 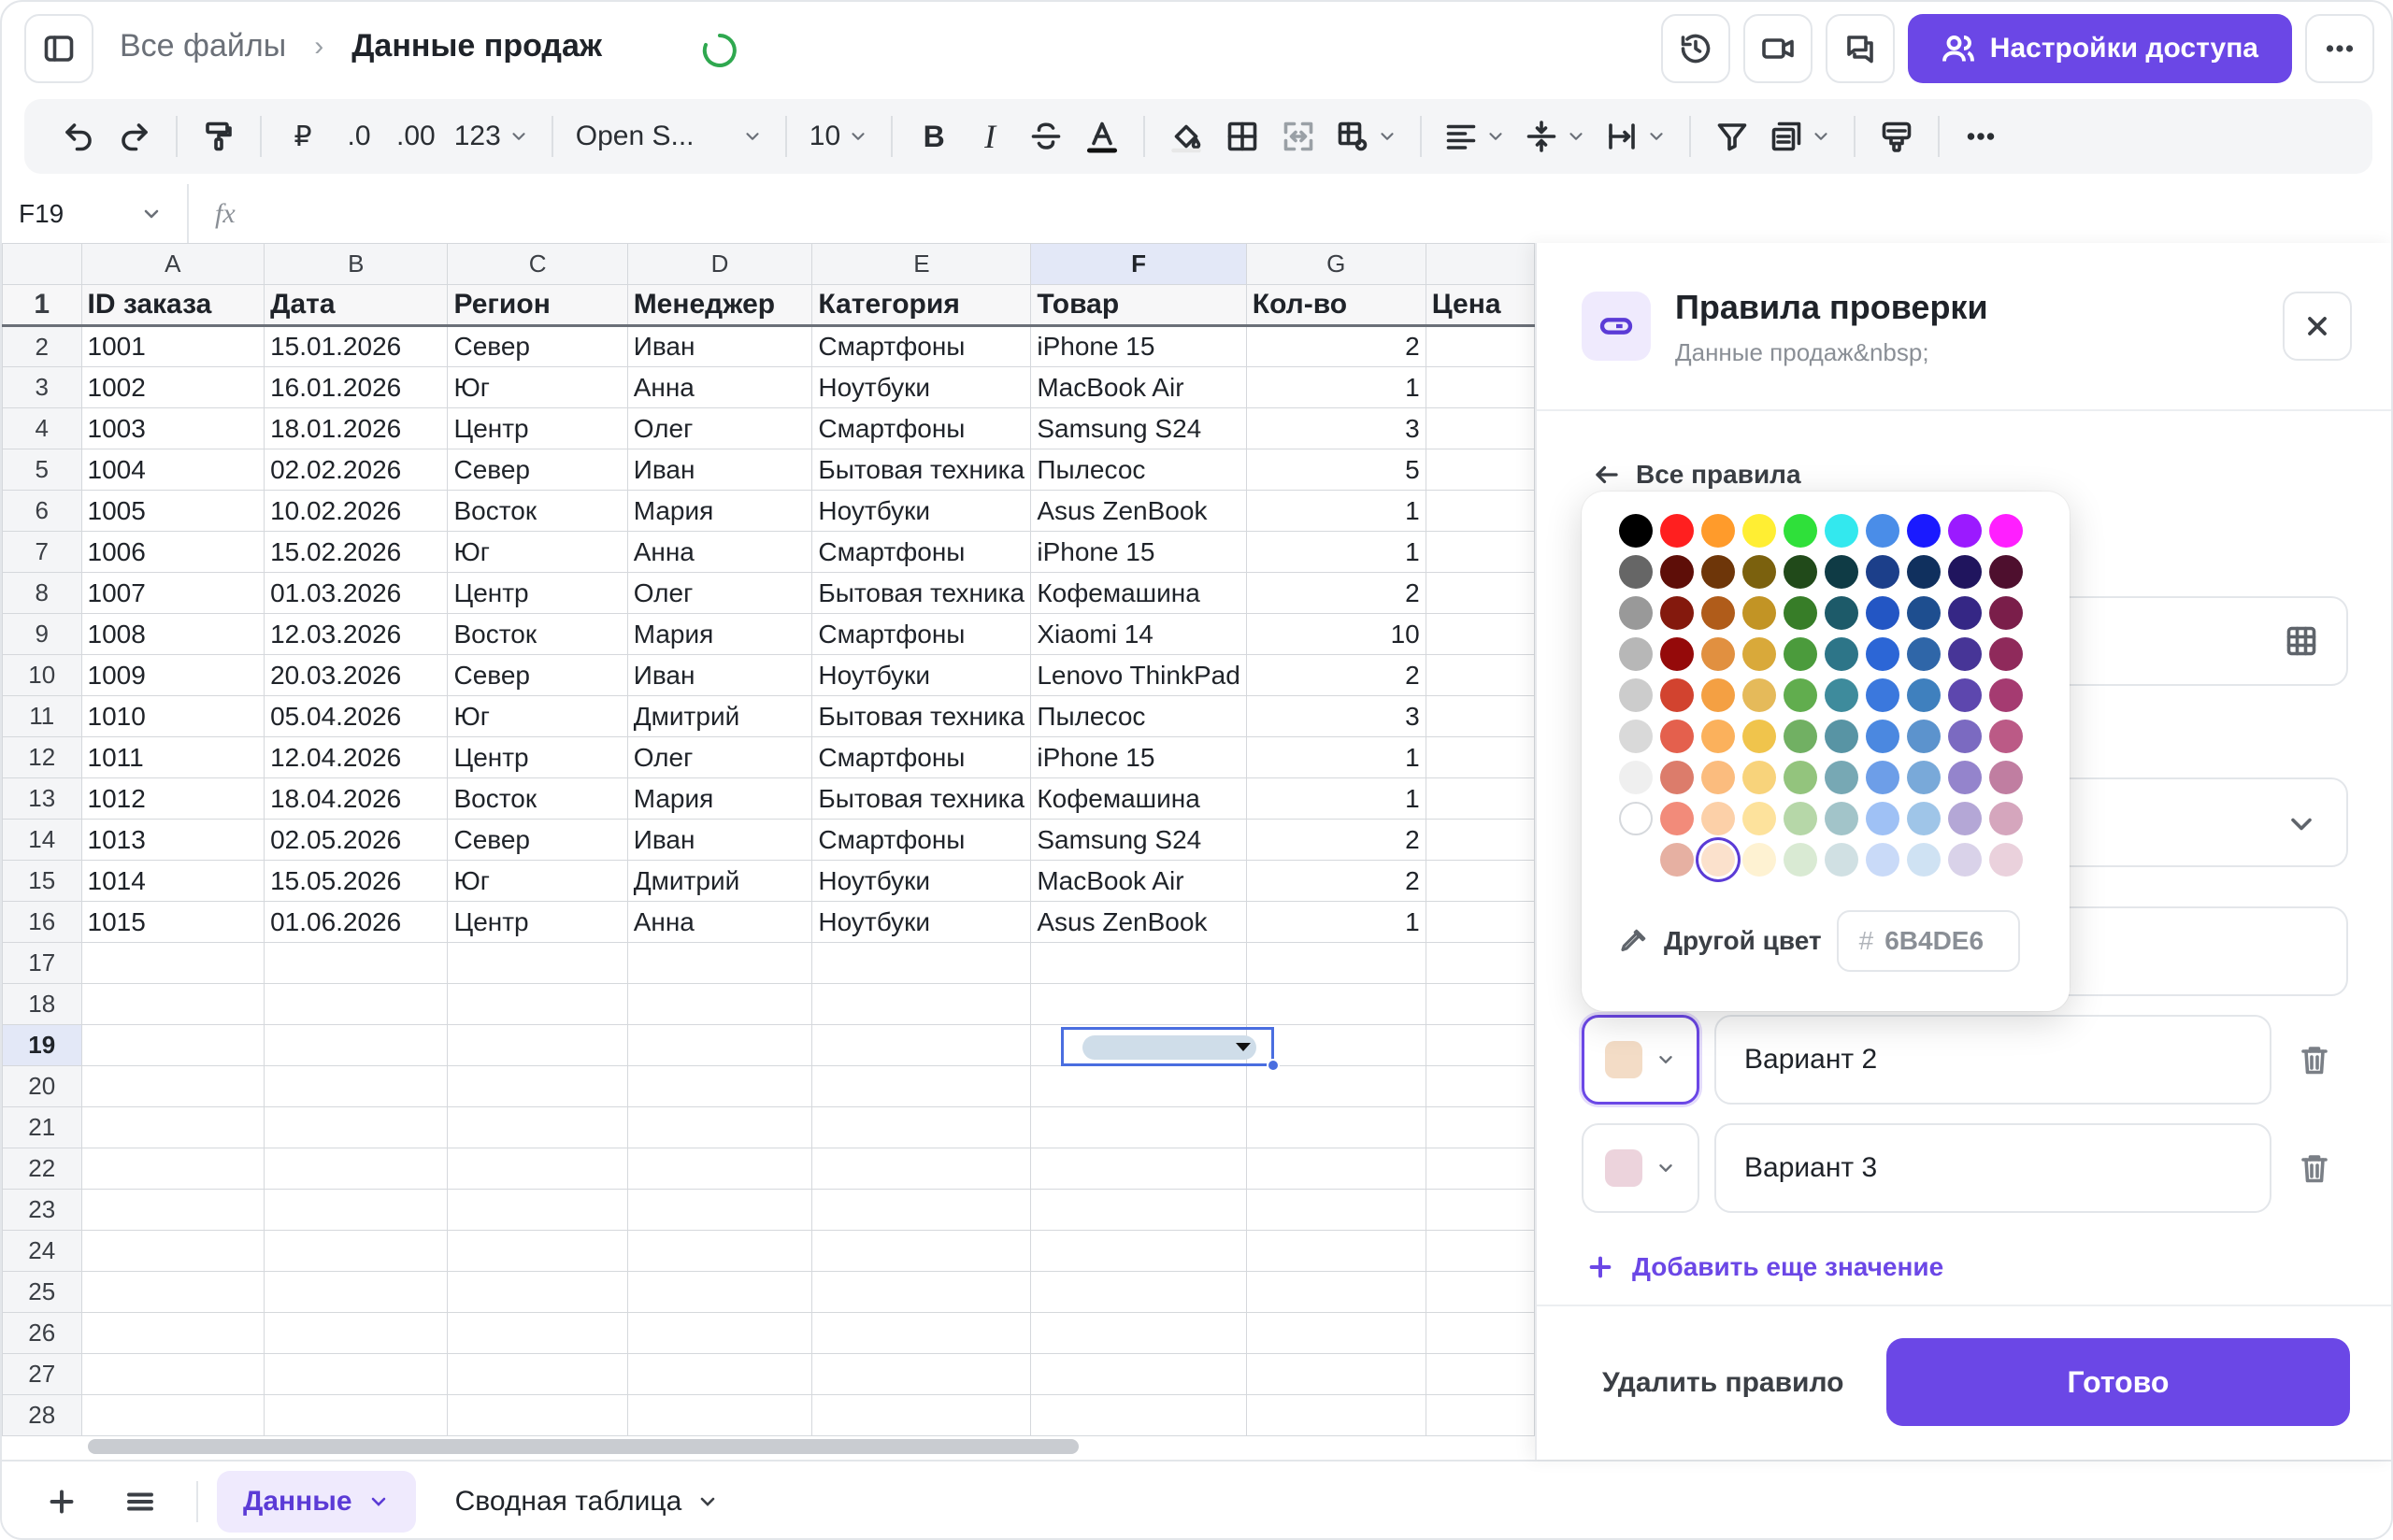 What do you see at coordinates (173, 264) in the screenshot?
I see `column-header: A` at bounding box center [173, 264].